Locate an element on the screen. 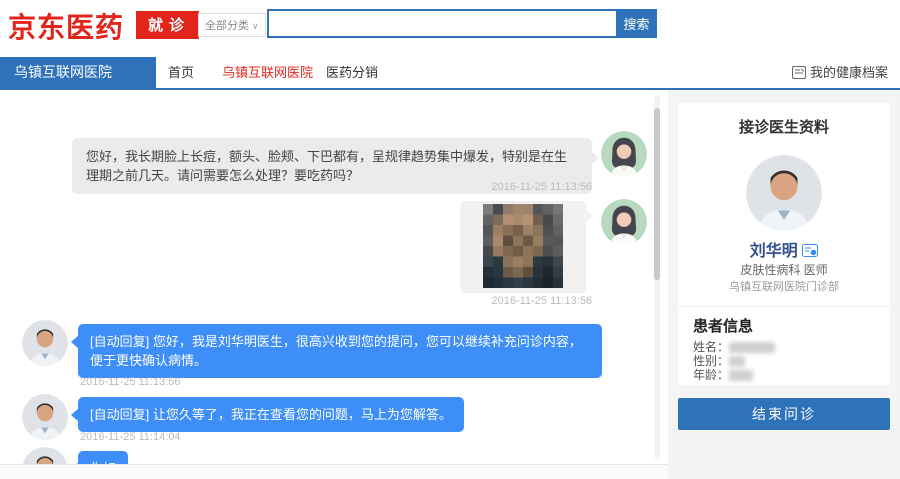 This screenshot has height=479, width=900. doctor-hospital: 乌镇互联网医院门诊部 is located at coordinates (784, 287).